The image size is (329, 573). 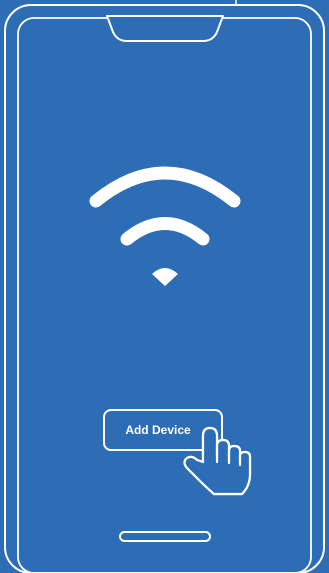 I want to click on home-indicator, so click(x=165, y=536).